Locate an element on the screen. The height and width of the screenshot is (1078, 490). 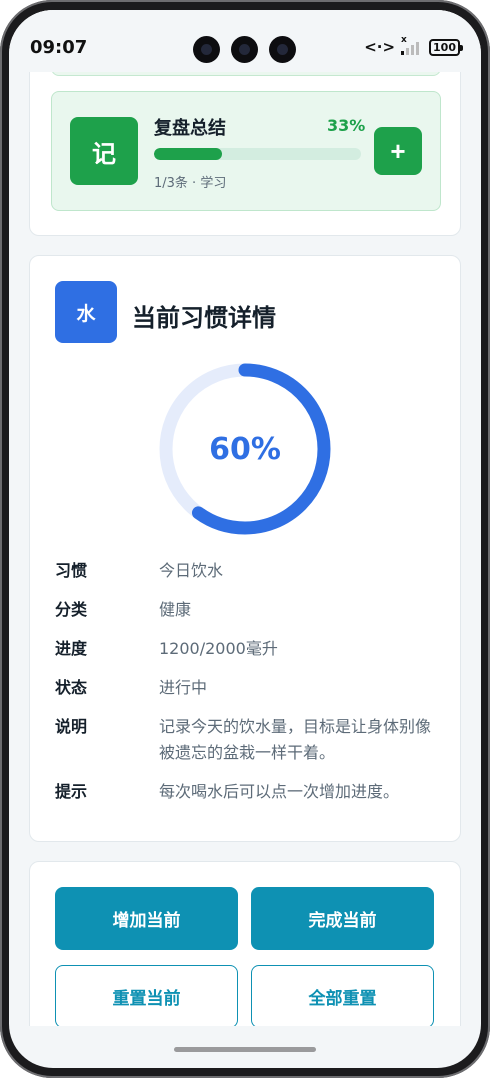
info-value: 记录今天的饮水量，目标是让身体别像被遗忘的盆栽一样干着。 is located at coordinates (295, 739).